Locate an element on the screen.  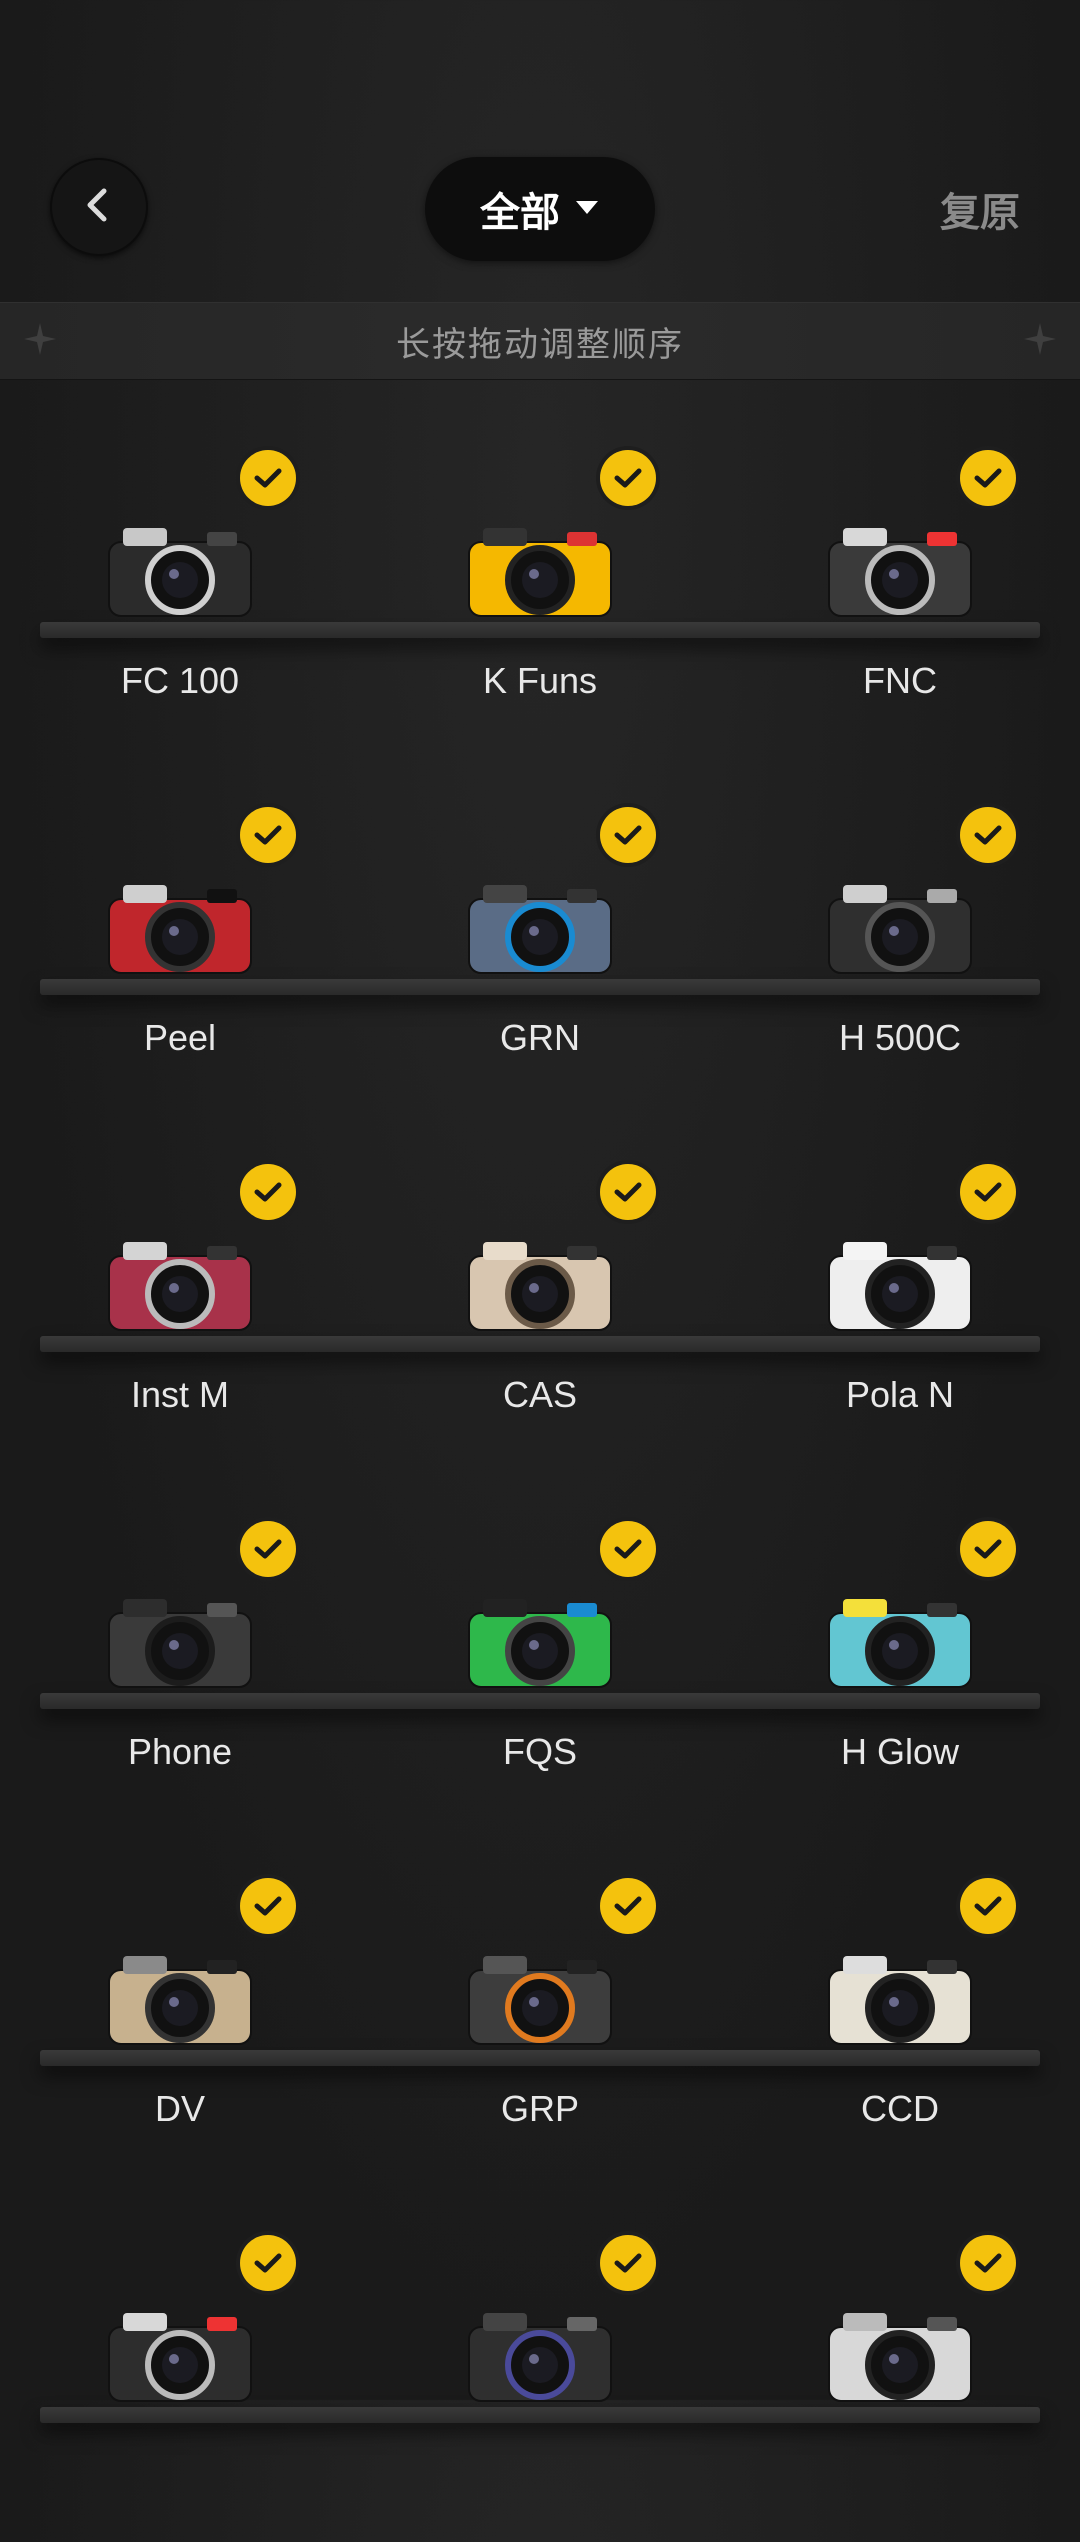
camera-row: DV GRP CCD is located at coordinates (540, 2006).